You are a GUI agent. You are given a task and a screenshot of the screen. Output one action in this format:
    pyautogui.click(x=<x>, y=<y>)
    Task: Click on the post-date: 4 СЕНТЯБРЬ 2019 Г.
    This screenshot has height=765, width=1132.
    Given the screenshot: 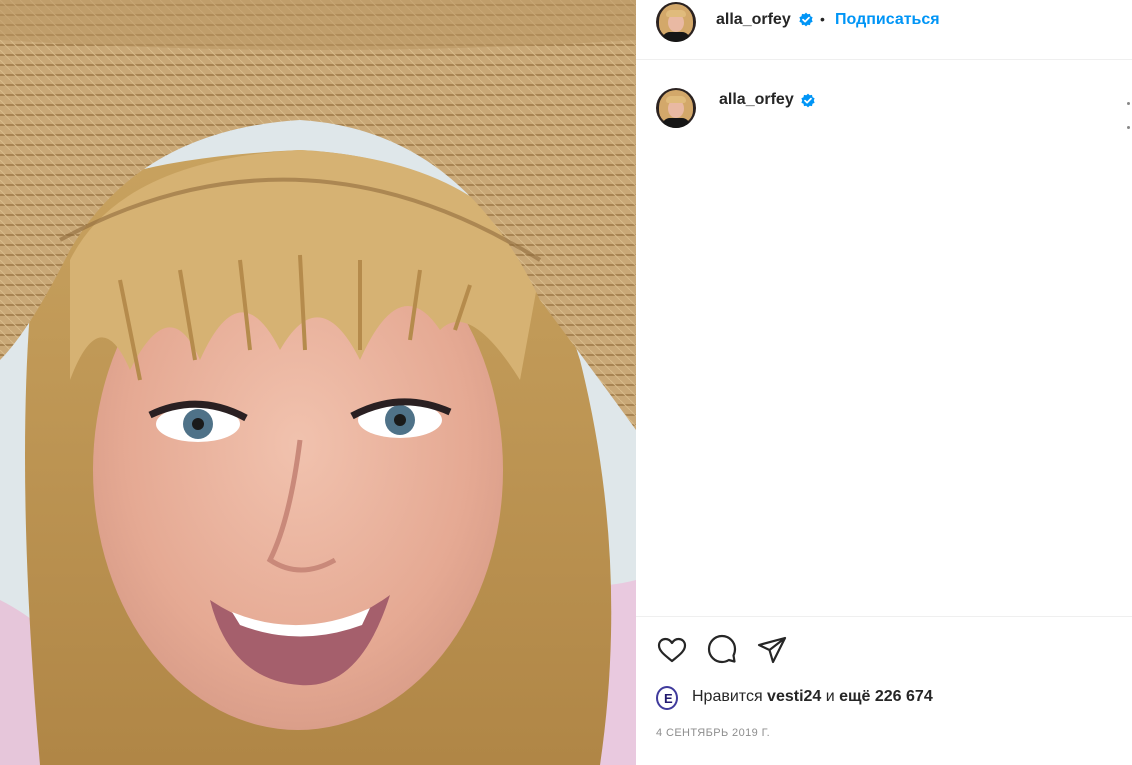 What is the action you would take?
    pyautogui.click(x=713, y=733)
    